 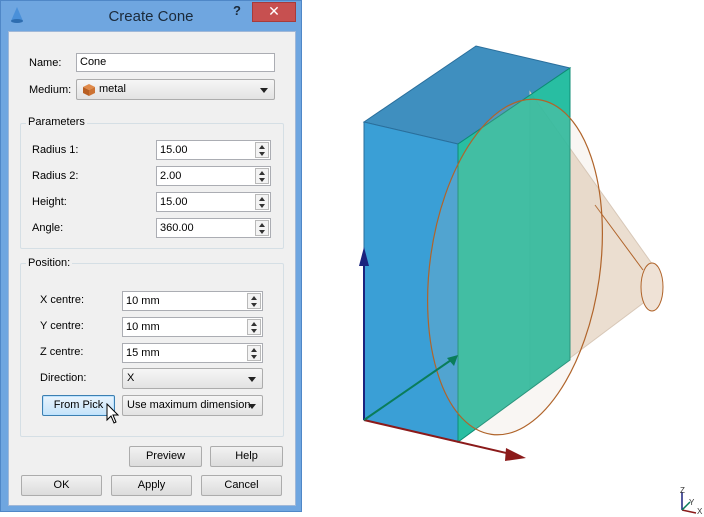 What do you see at coordinates (89, 90) in the screenshot?
I see `metal-cube-icon` at bounding box center [89, 90].